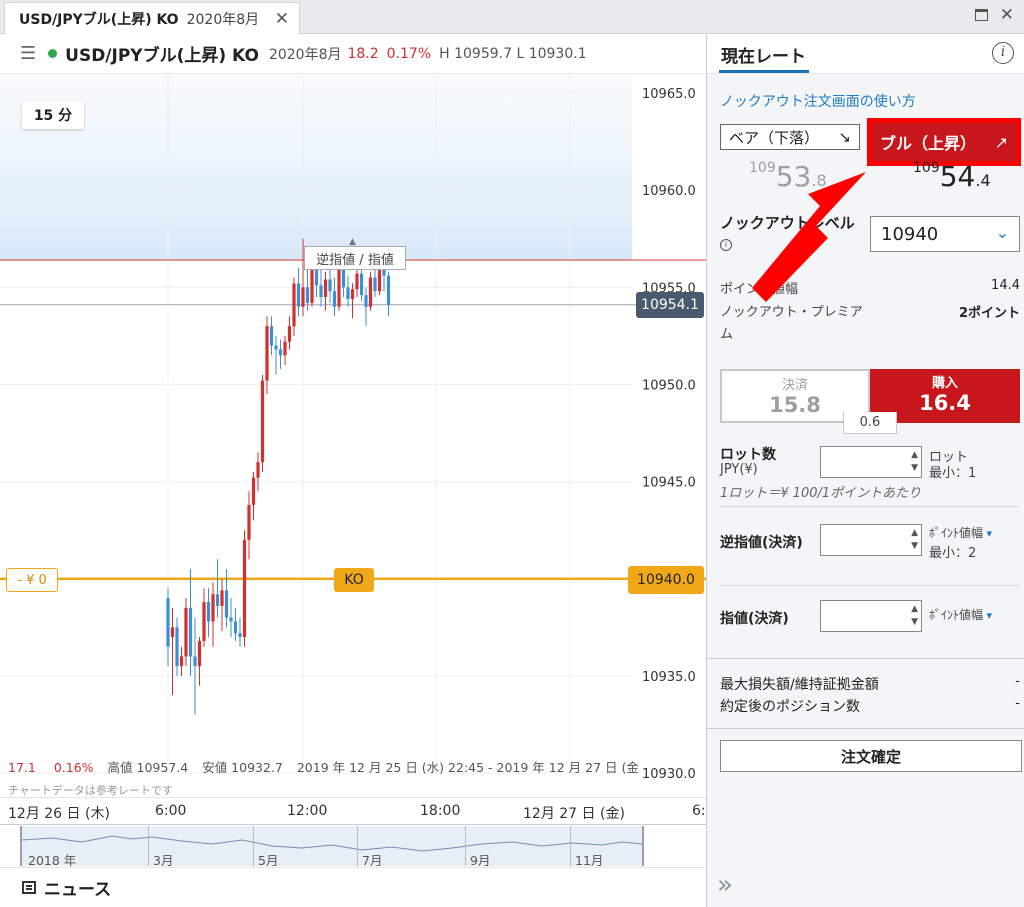 The width and height of the screenshot is (1024, 907). Describe the element at coordinates (981, 15) in the screenshot. I see `maximize-icon` at that location.